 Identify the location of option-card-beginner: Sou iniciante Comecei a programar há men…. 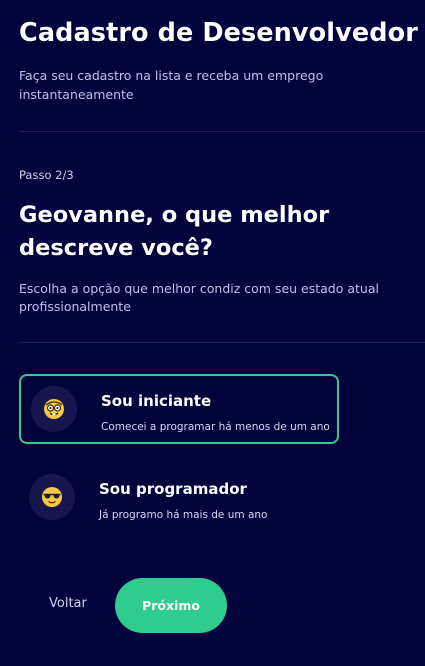
(179, 409).